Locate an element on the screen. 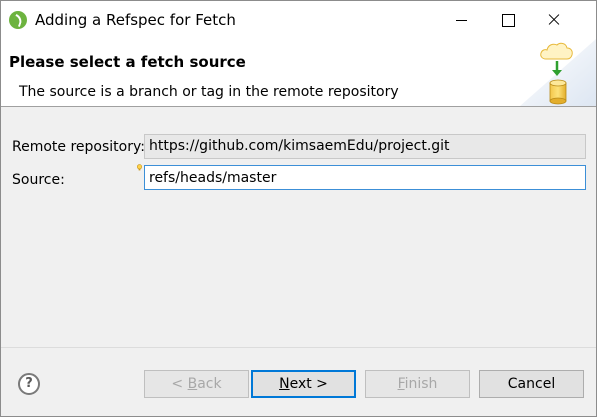 The width and height of the screenshot is (597, 417). back-button-mnemonic: B is located at coordinates (192, 384).